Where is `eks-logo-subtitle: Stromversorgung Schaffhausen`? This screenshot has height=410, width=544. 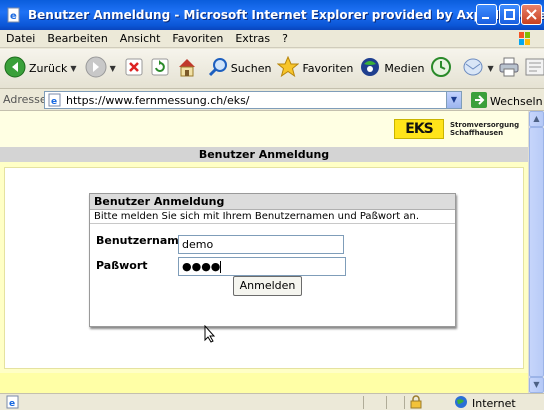
eks-logo-subtitle: Stromversorgung Schaffhausen is located at coordinates (484, 129).